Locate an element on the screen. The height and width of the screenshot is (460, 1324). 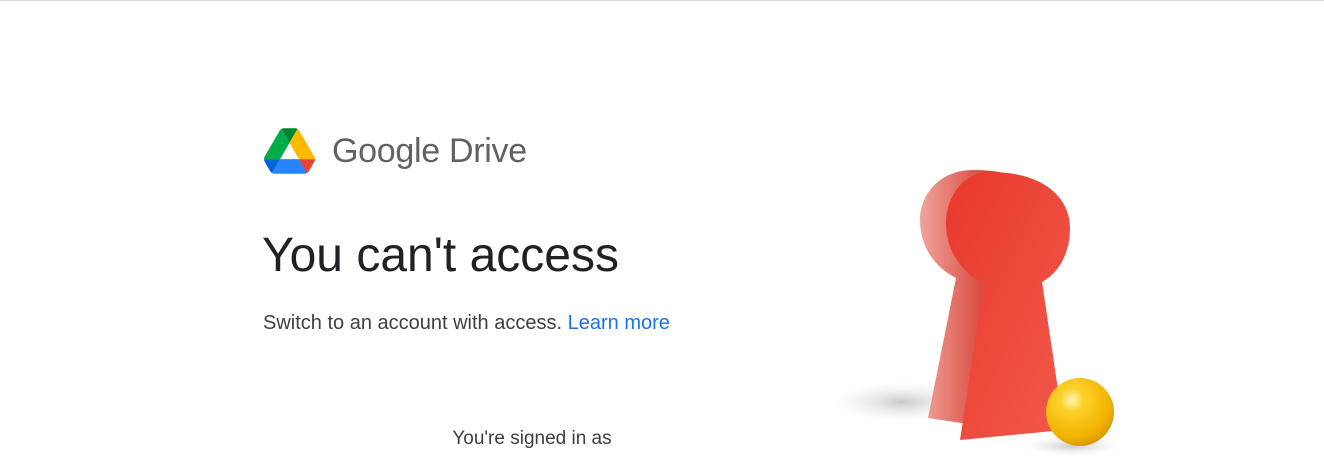
brand-header: Google Drive is located at coordinates (395, 151).